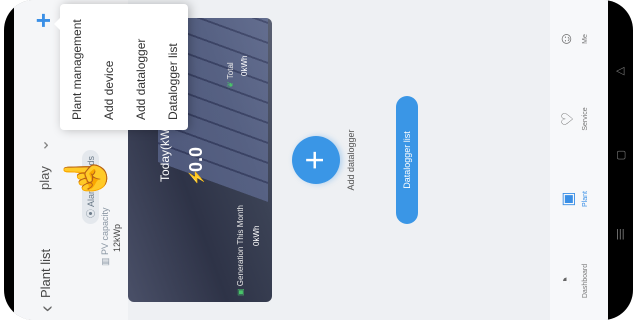 The image size is (637, 320). Describe the element at coordinates (240, 245) in the screenshot. I see `month-generation-label-text: Generation This Month` at that location.